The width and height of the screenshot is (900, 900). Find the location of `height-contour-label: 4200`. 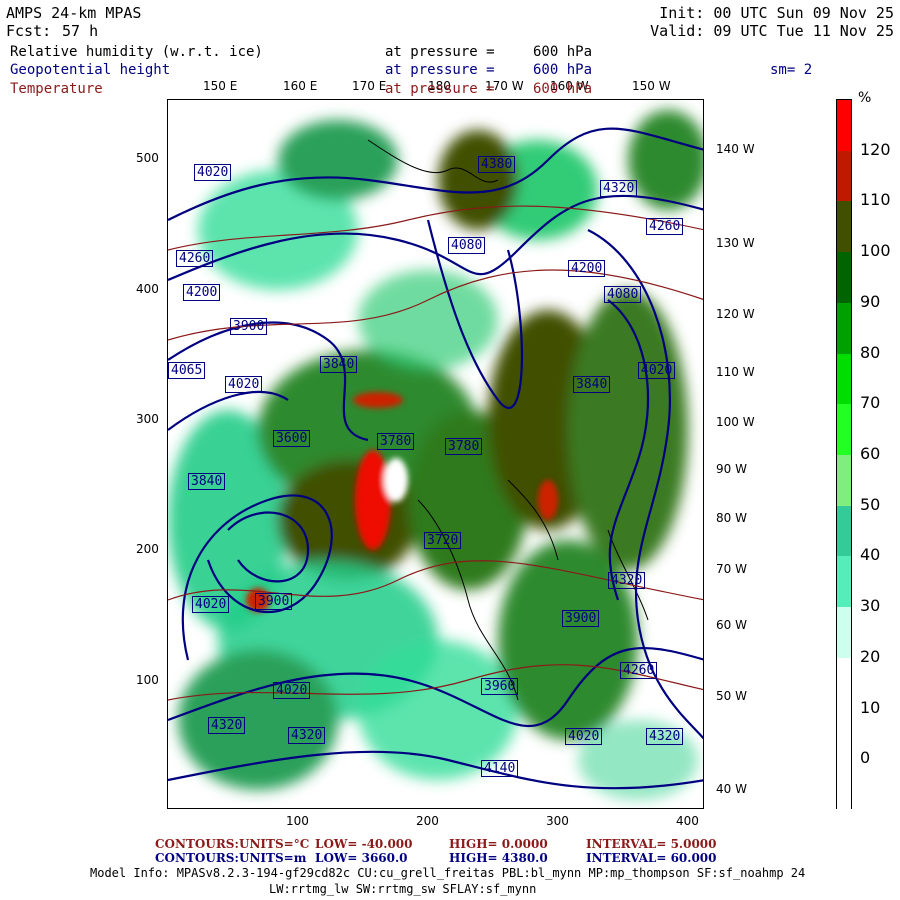

height-contour-label: 4200 is located at coordinates (587, 268).